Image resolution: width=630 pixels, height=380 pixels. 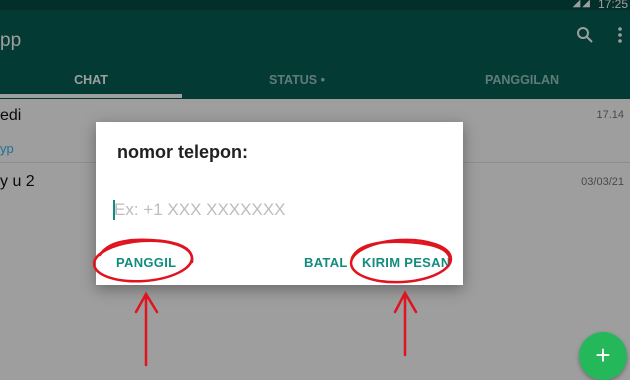 What do you see at coordinates (146, 329) in the screenshot?
I see `arrow-up-left-annotation` at bounding box center [146, 329].